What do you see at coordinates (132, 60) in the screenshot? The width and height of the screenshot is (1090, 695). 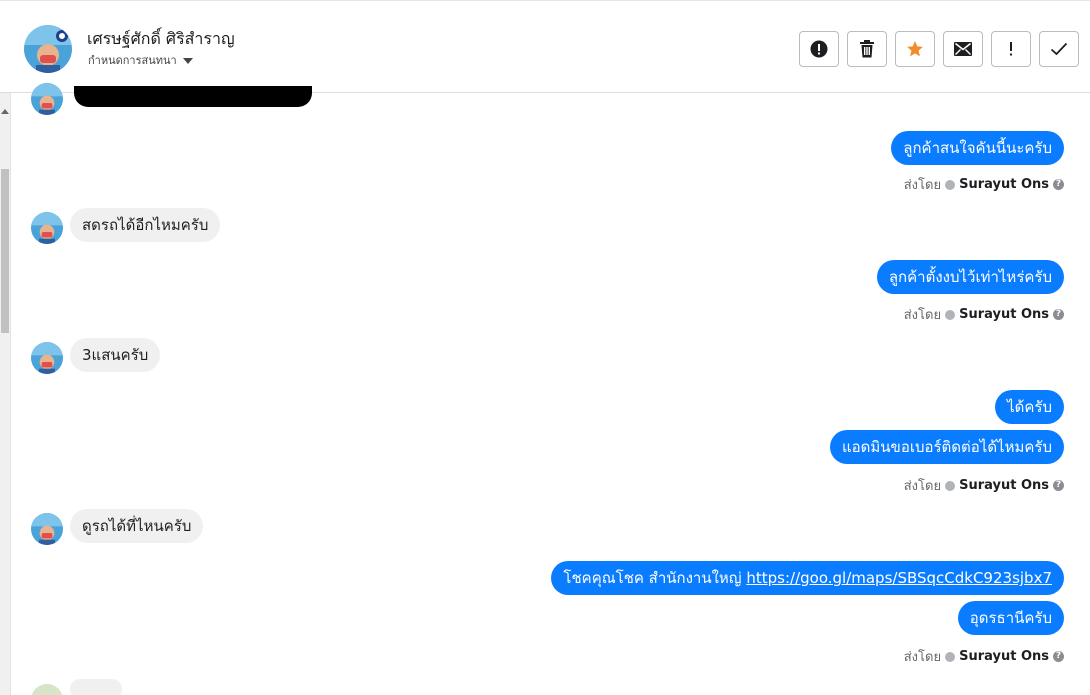 I see `assign-conversation-label: กำหนดการสนทนา` at bounding box center [132, 60].